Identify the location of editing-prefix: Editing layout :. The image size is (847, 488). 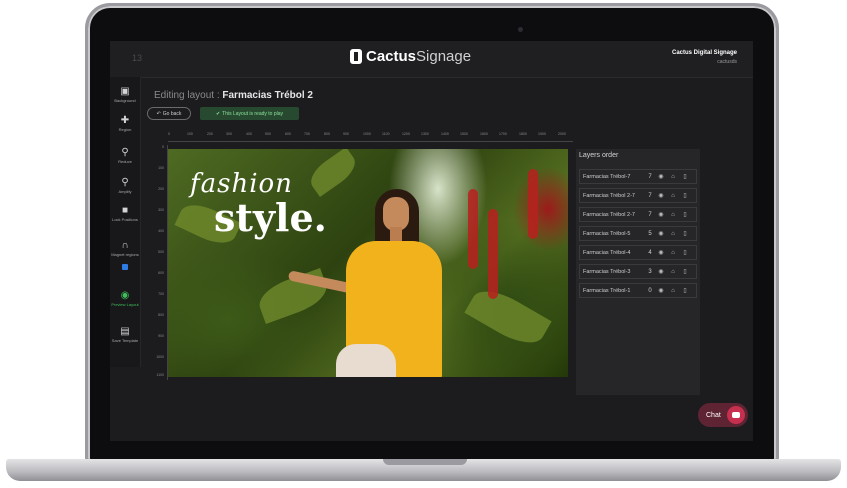
(187, 95).